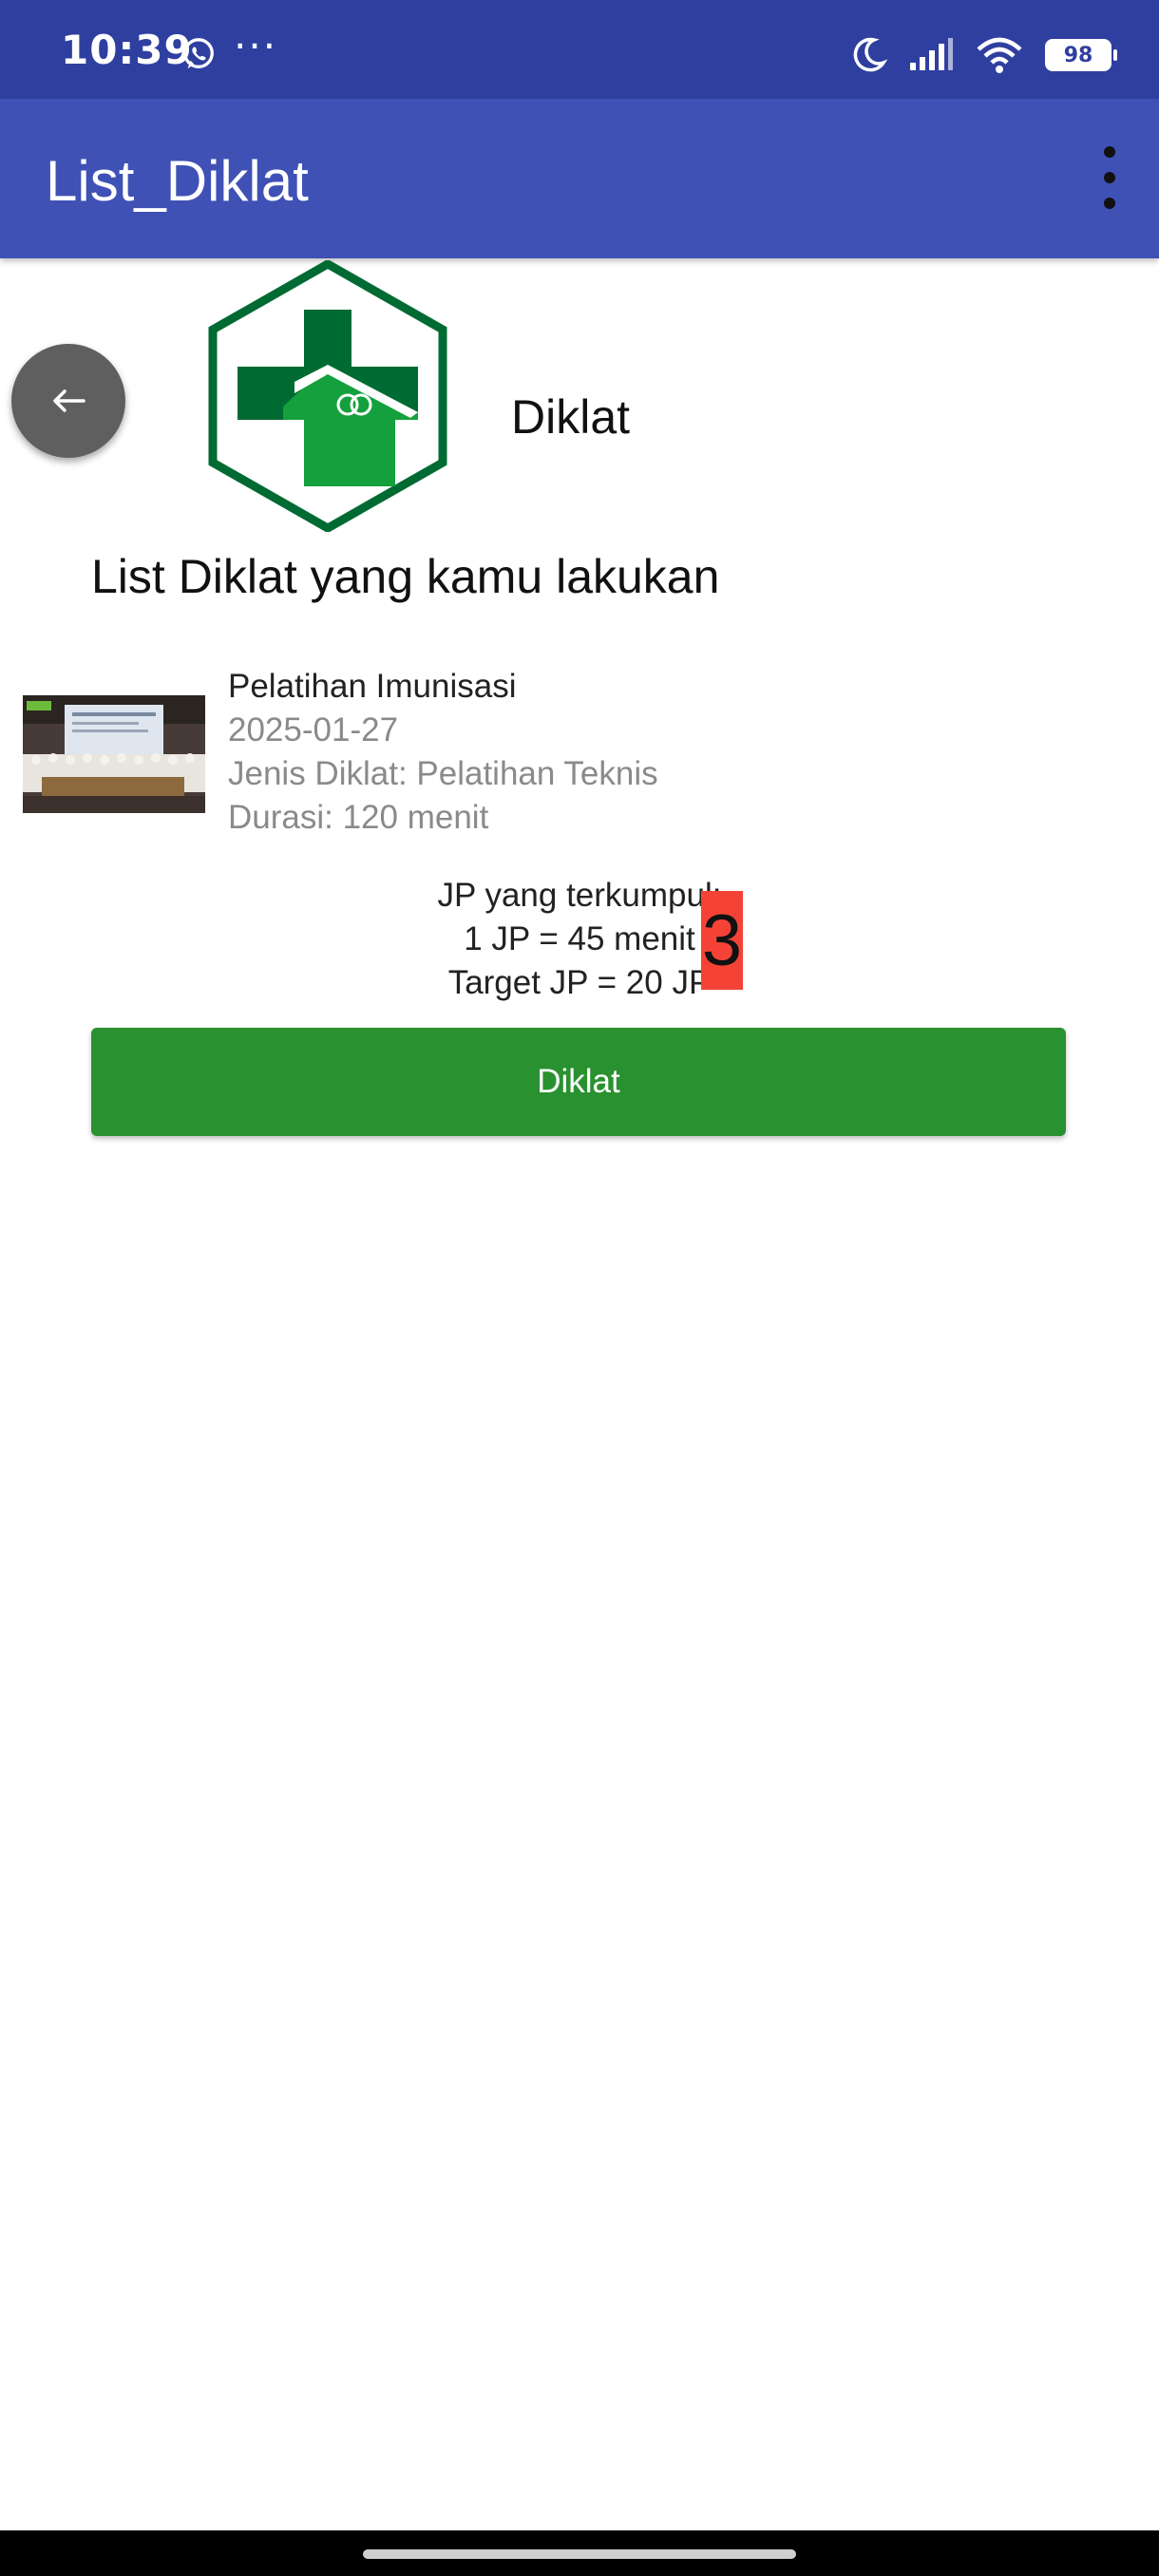 Image resolution: width=1159 pixels, height=2576 pixels. What do you see at coordinates (870, 54) in the screenshot?
I see `moon-icon` at bounding box center [870, 54].